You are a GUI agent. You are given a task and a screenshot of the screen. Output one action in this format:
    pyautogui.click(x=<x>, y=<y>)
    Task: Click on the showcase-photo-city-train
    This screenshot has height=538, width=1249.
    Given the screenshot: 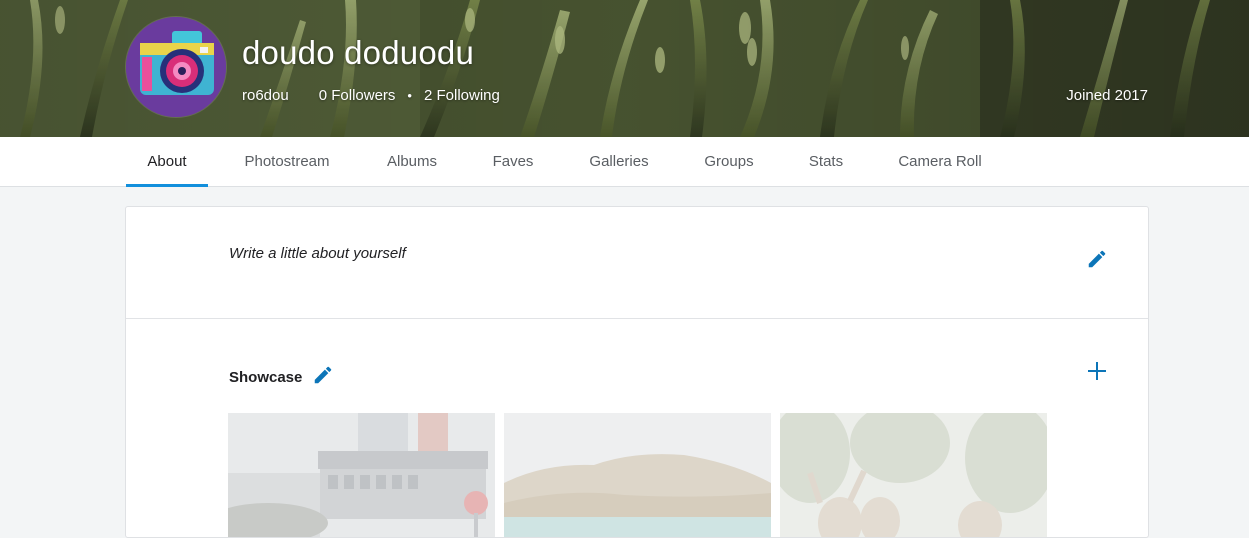 What is the action you would take?
    pyautogui.click(x=361, y=475)
    